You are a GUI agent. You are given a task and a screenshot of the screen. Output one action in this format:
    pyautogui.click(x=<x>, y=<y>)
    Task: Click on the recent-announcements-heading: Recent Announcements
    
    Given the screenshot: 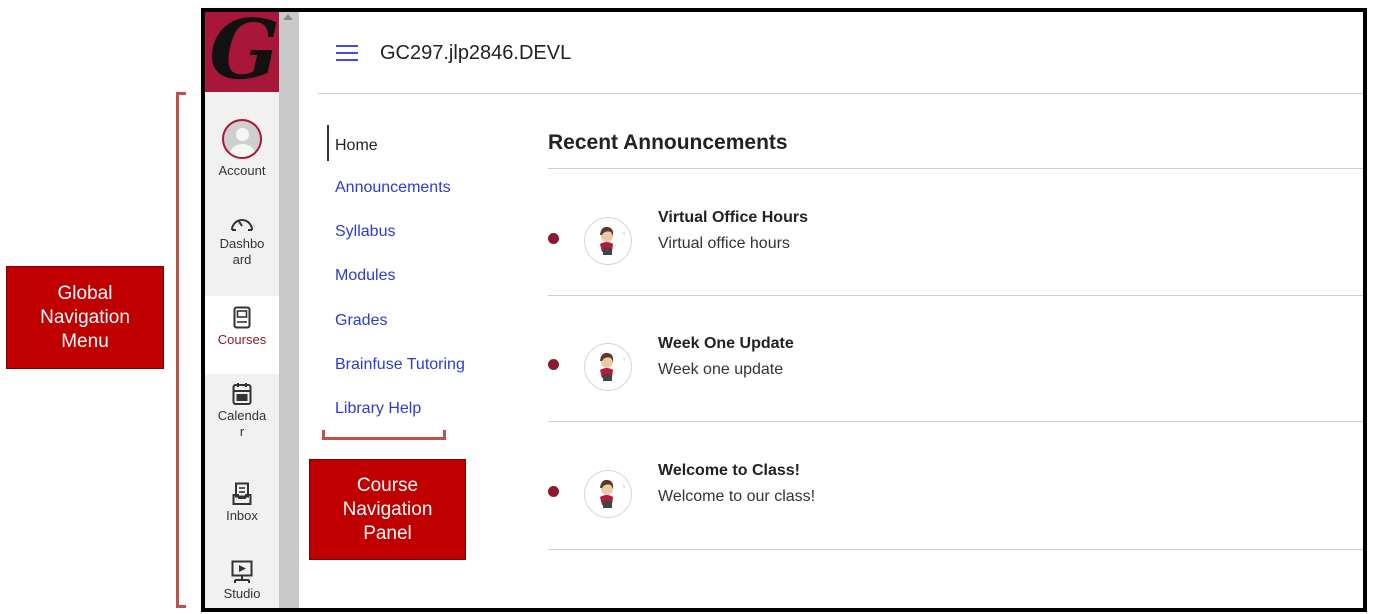 What is the action you would take?
    pyautogui.click(x=668, y=142)
    